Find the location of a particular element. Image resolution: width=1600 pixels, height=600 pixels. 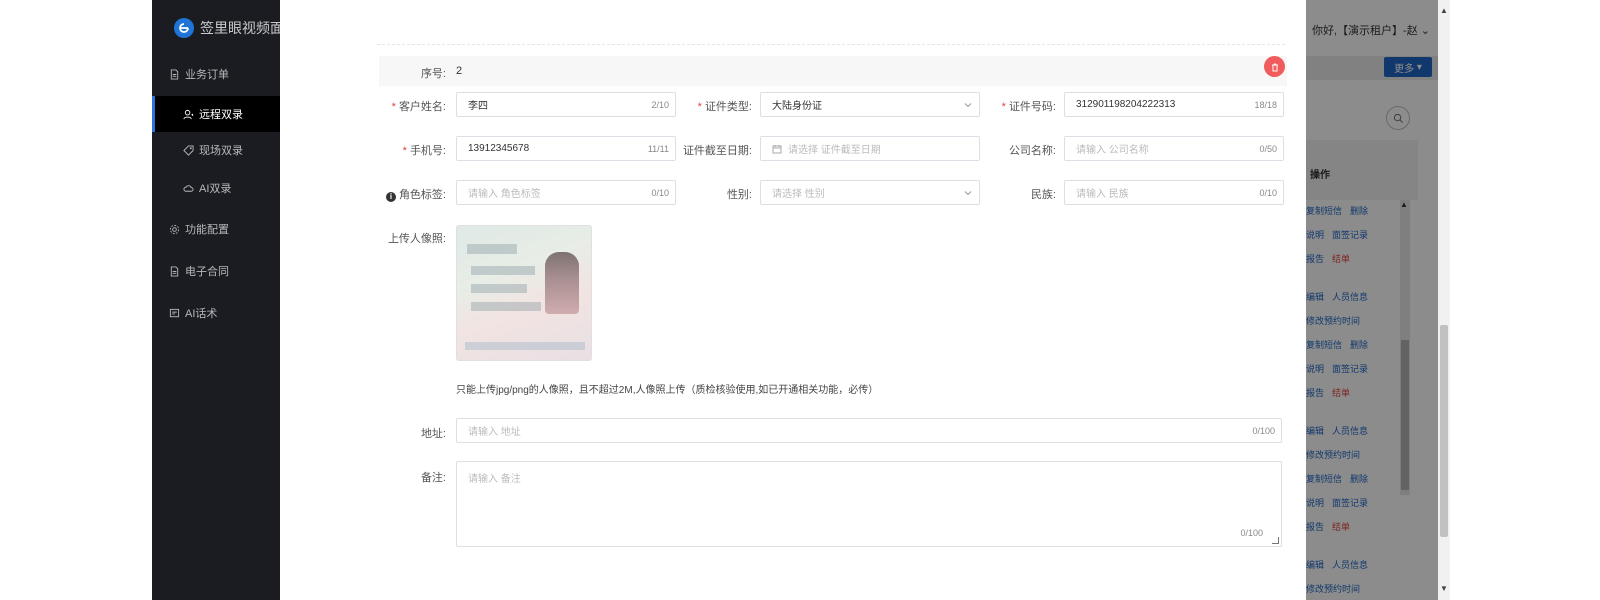

remark-label: 备注: is located at coordinates (433, 478).